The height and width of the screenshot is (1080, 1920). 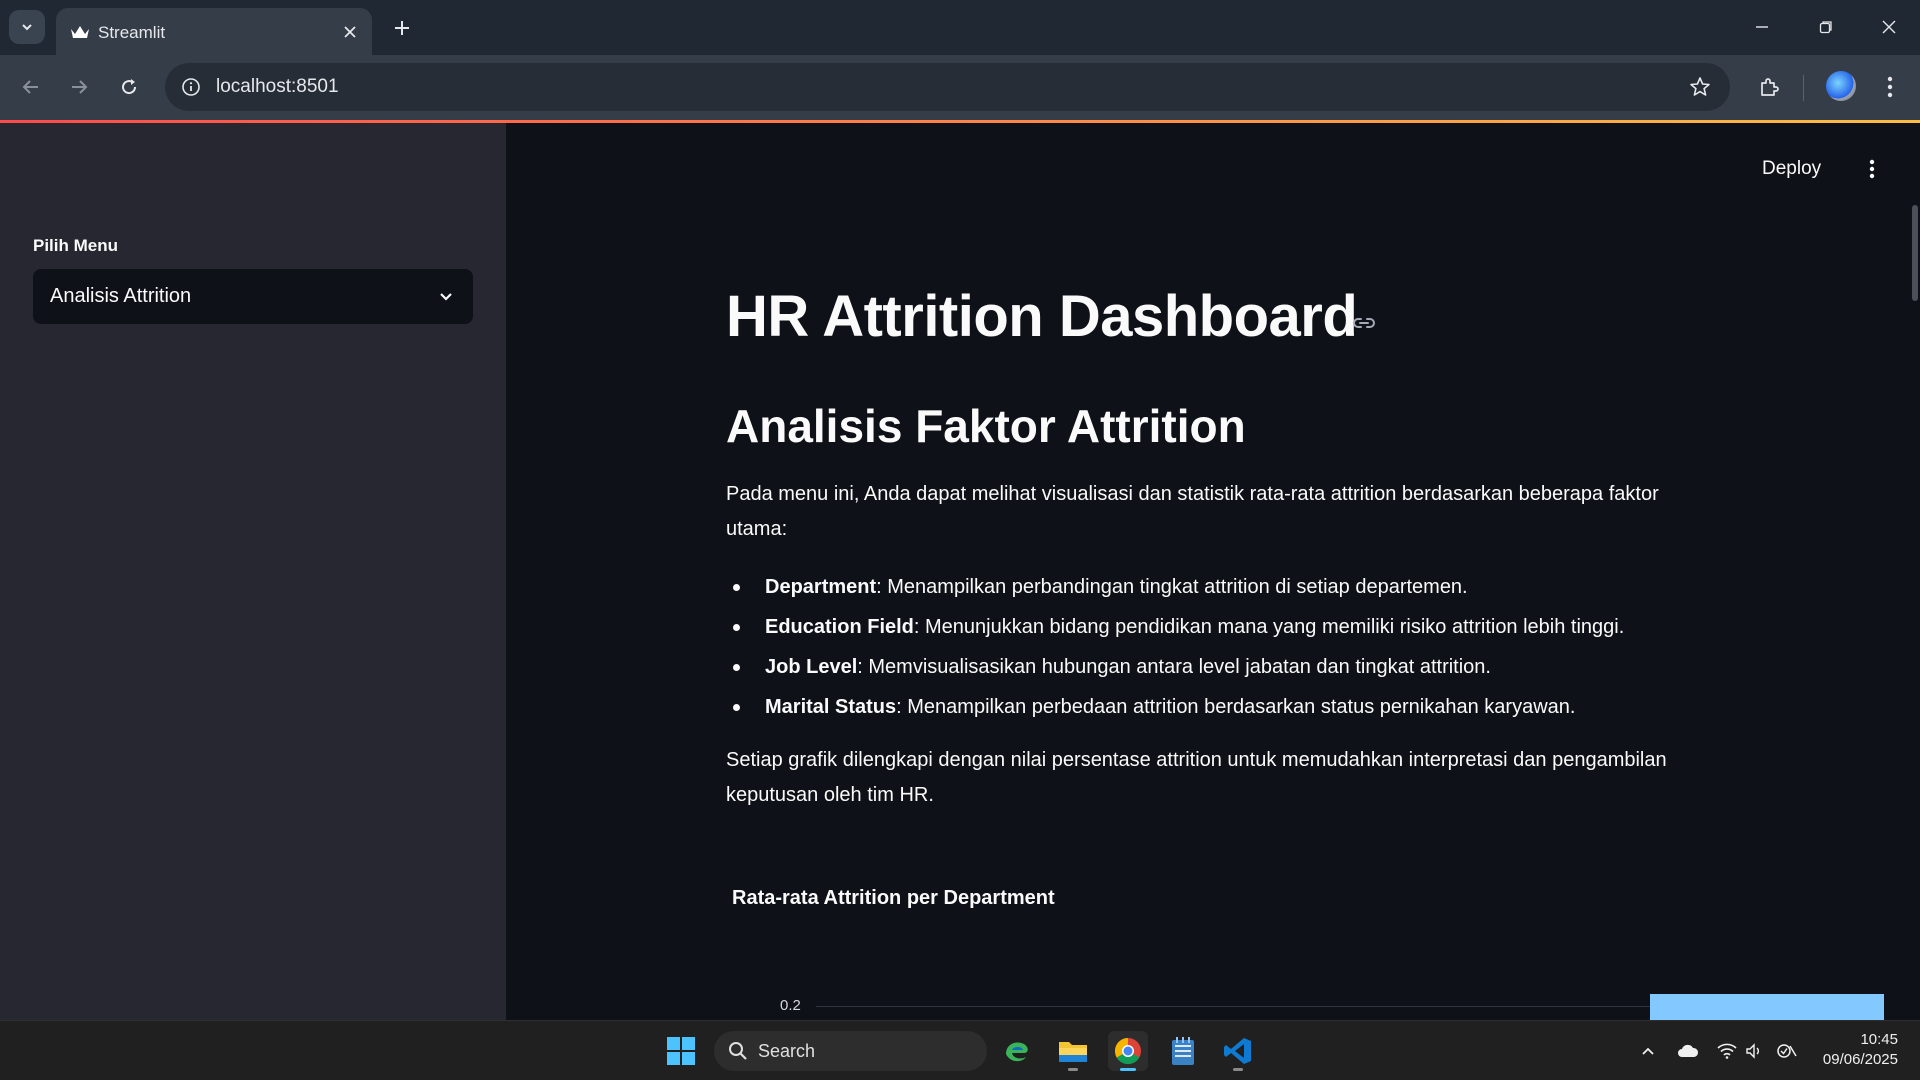 I want to click on page-title: HR Attrition Dashboard, so click(x=1042, y=316).